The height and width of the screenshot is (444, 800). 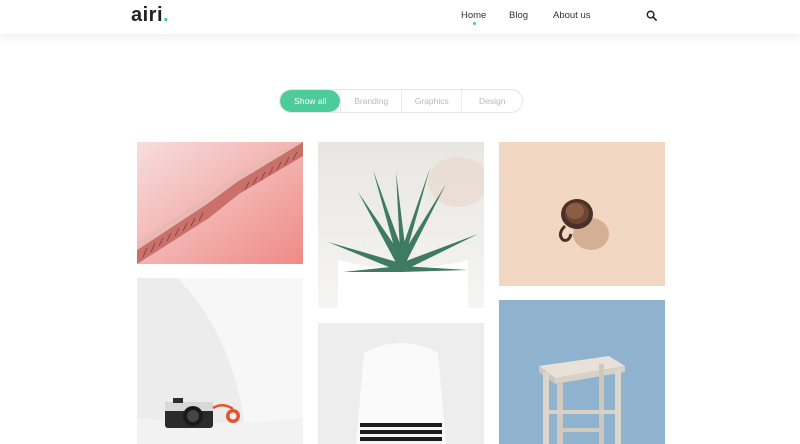 I want to click on portfolio-item-coffee-cup, so click(x=582, y=214).